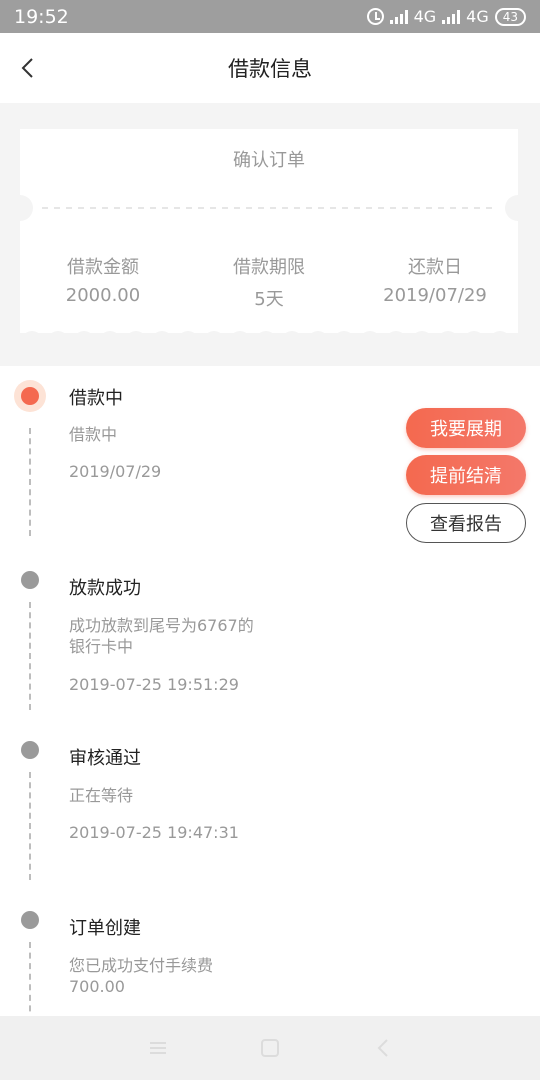 The height and width of the screenshot is (1080, 540). Describe the element at coordinates (101, 795) in the screenshot. I see `step-description: 正在等待` at that location.